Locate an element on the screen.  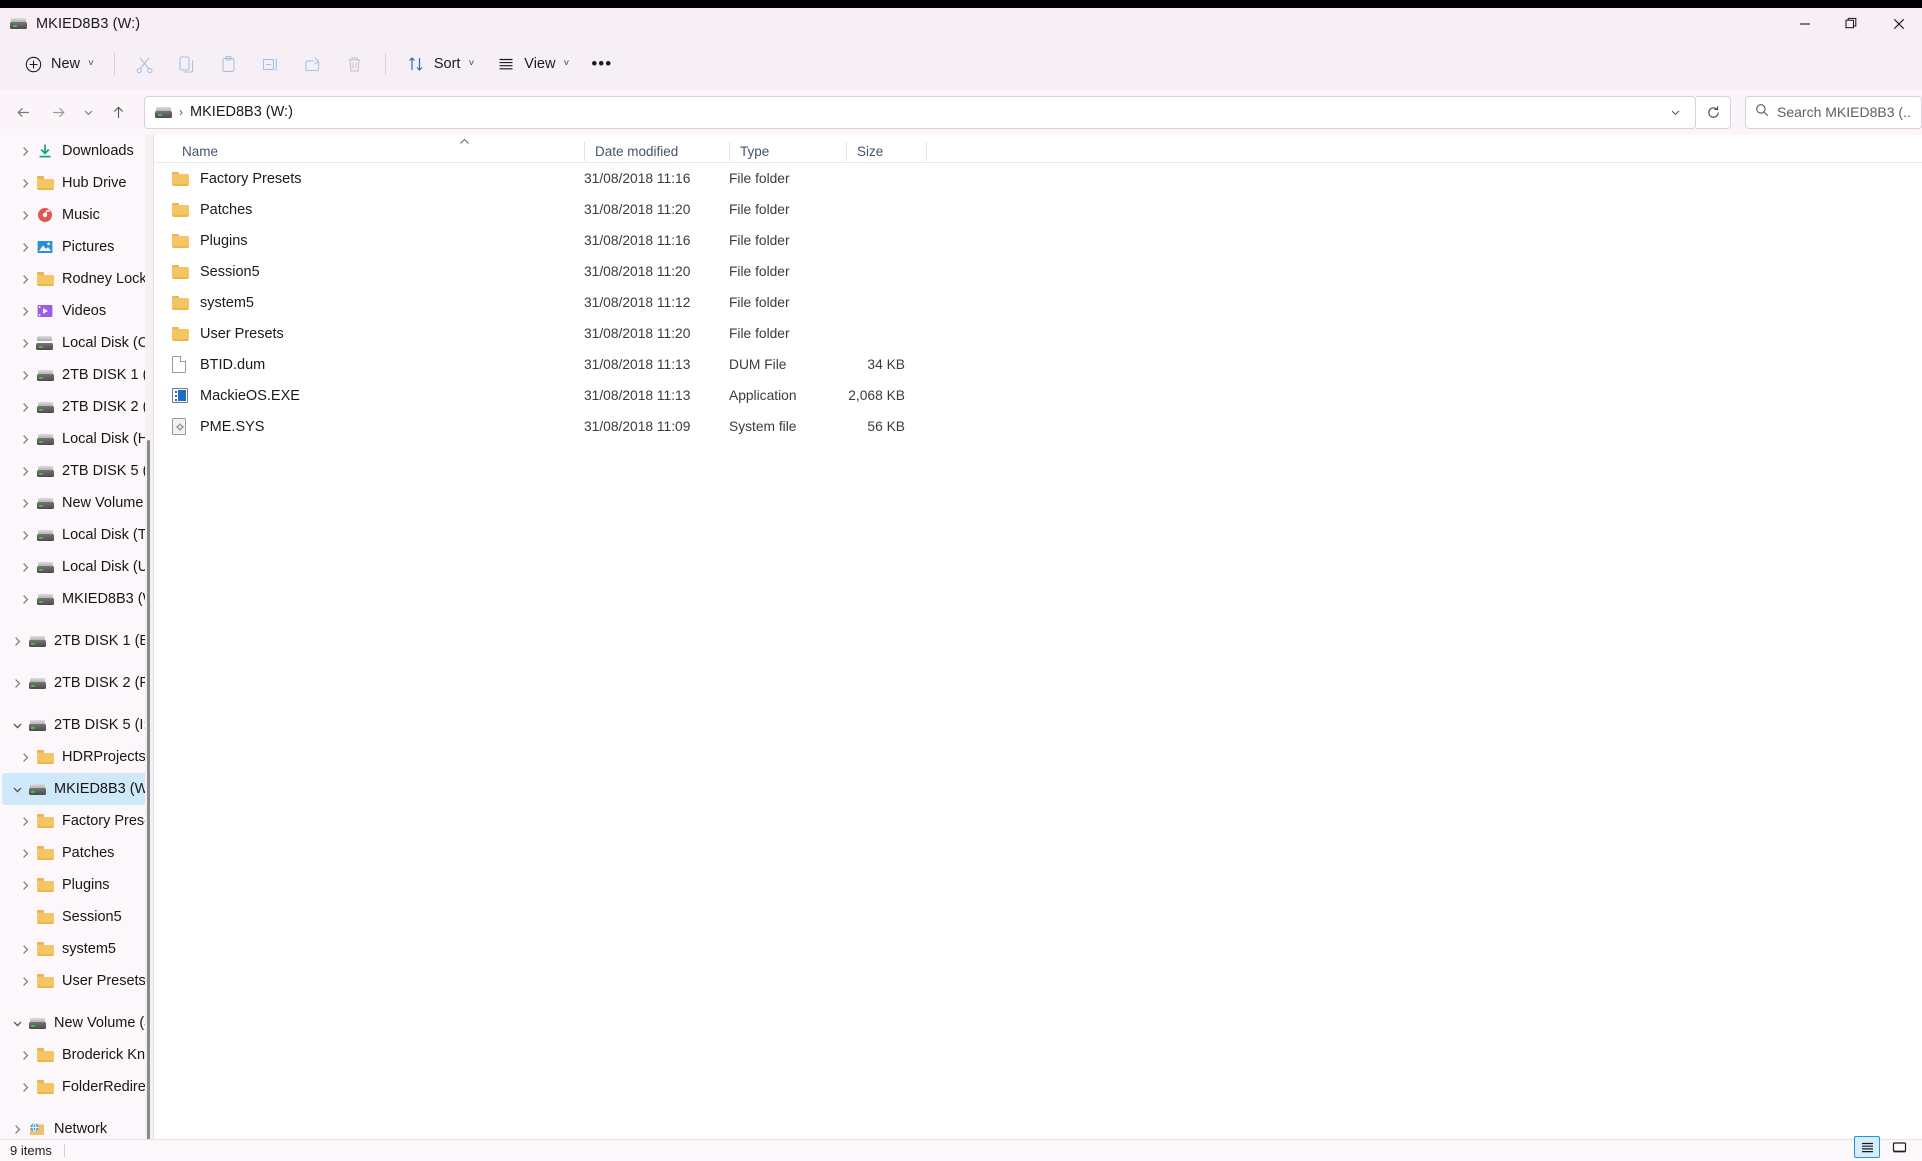
file-name-cell: MackieOS.EXE is located at coordinates (296, 395).